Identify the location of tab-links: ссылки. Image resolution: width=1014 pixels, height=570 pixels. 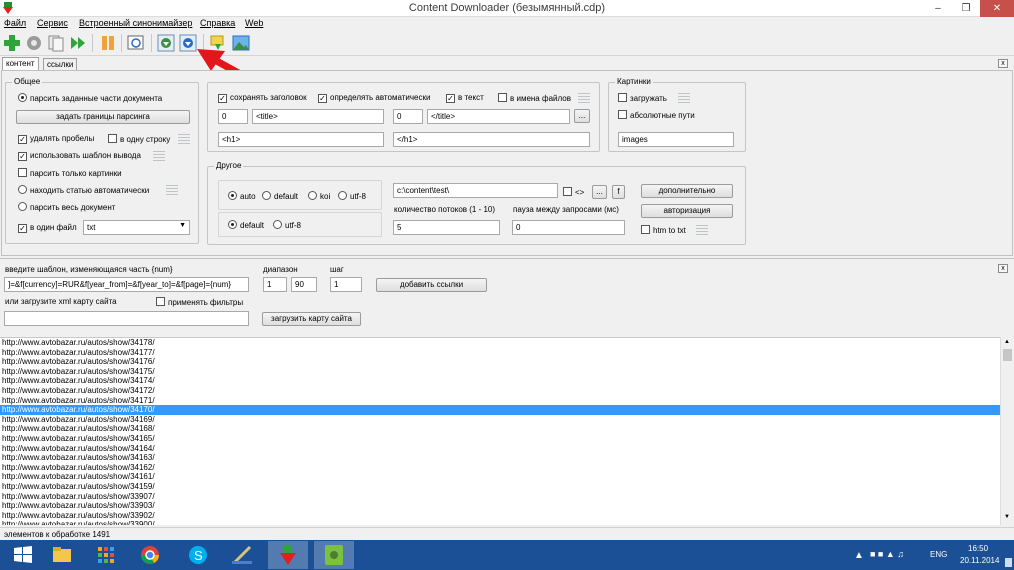
(60, 64).